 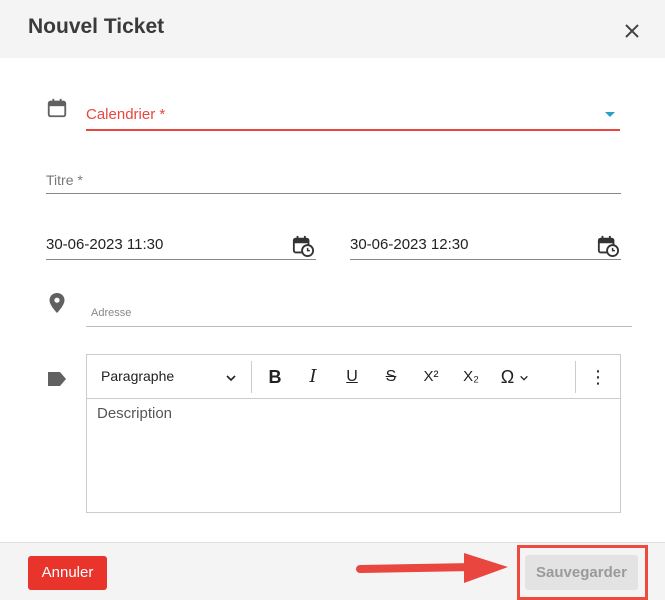 What do you see at coordinates (359, 314) in the screenshot?
I see `address-input: Adresse` at bounding box center [359, 314].